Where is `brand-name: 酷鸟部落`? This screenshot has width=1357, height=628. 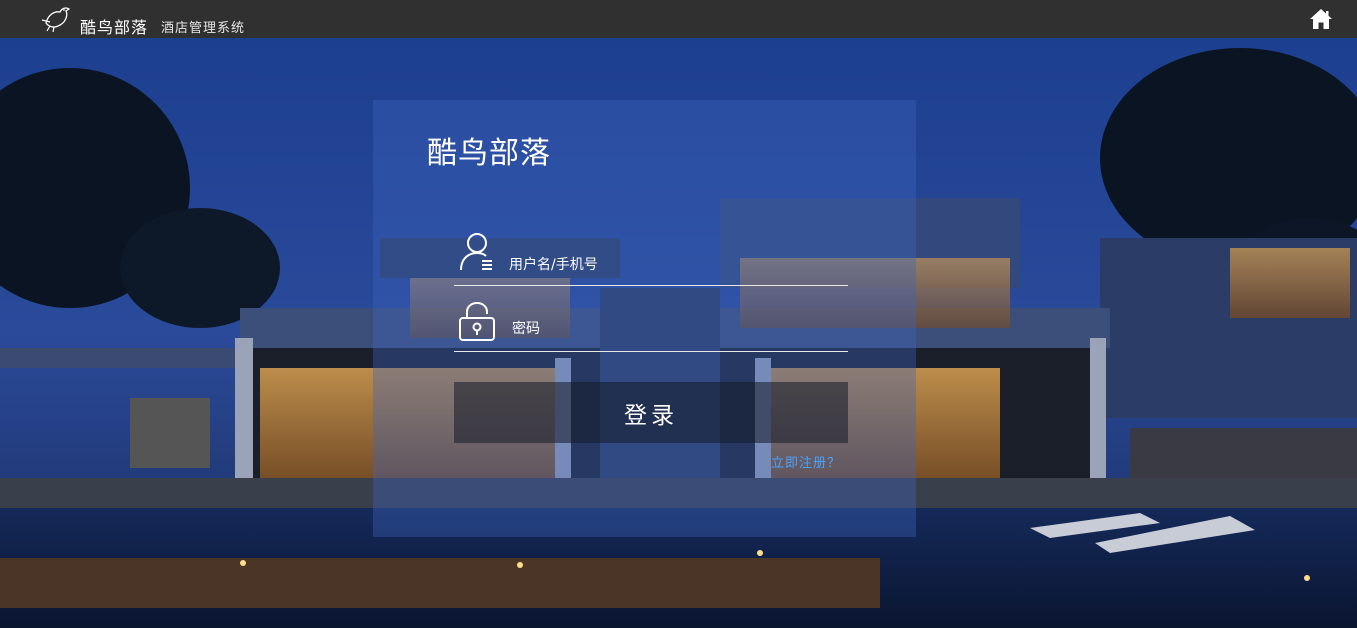
brand-name: 酷鸟部落 is located at coordinates (114, 27).